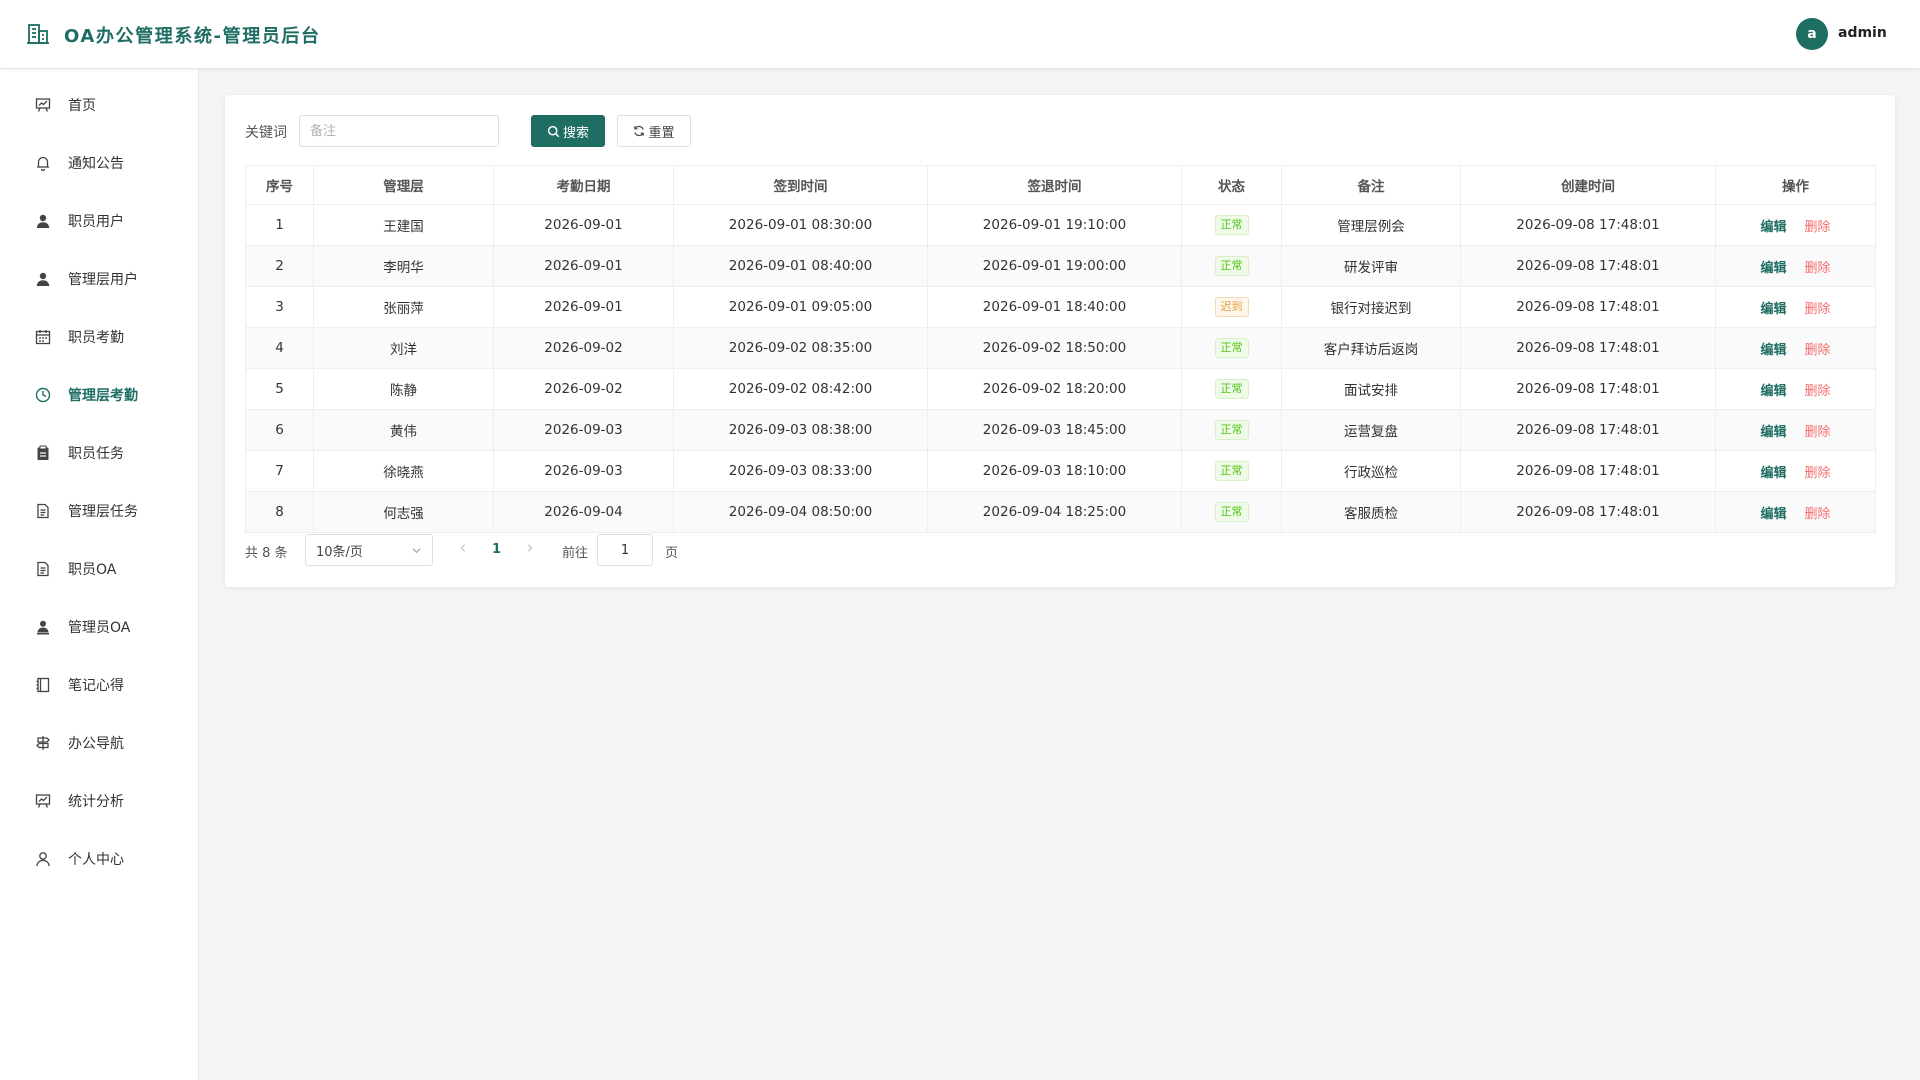 The image size is (1920, 1080). What do you see at coordinates (575, 133) in the screenshot?
I see `search-button-label: 搜索` at bounding box center [575, 133].